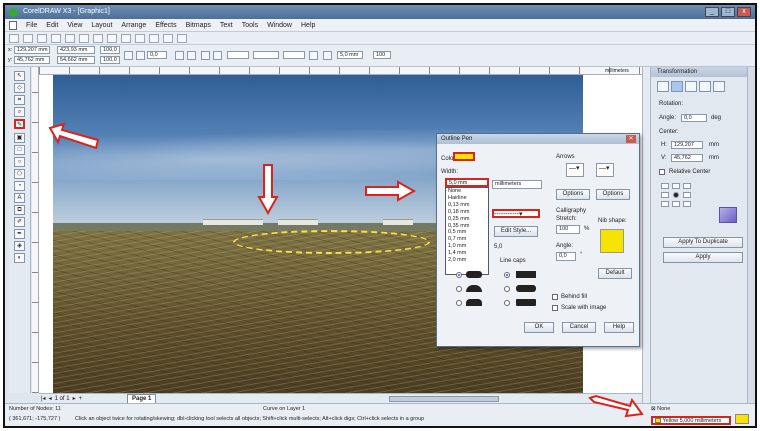 The image size is (760, 431). I want to click on zoom-field: 100, so click(382, 55).